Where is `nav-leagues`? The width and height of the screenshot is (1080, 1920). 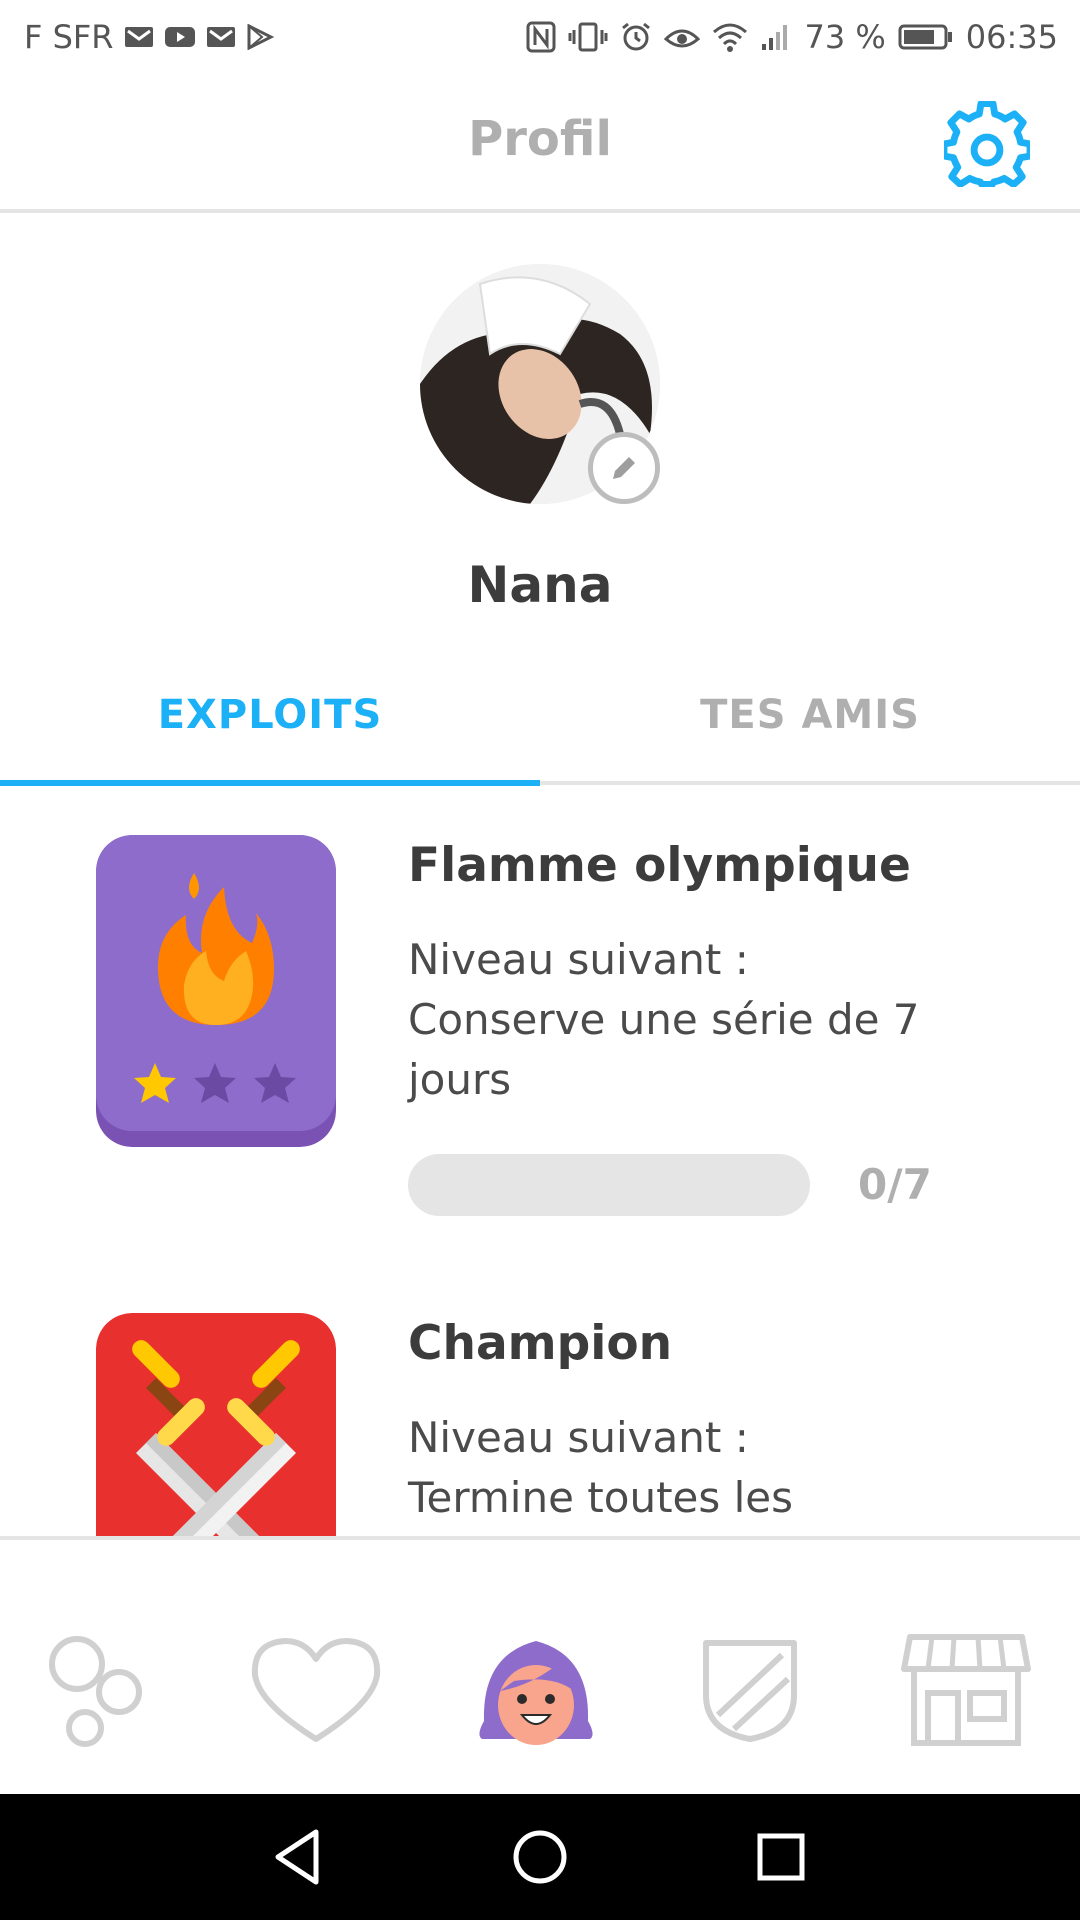 nav-leagues is located at coordinates (750, 1690).